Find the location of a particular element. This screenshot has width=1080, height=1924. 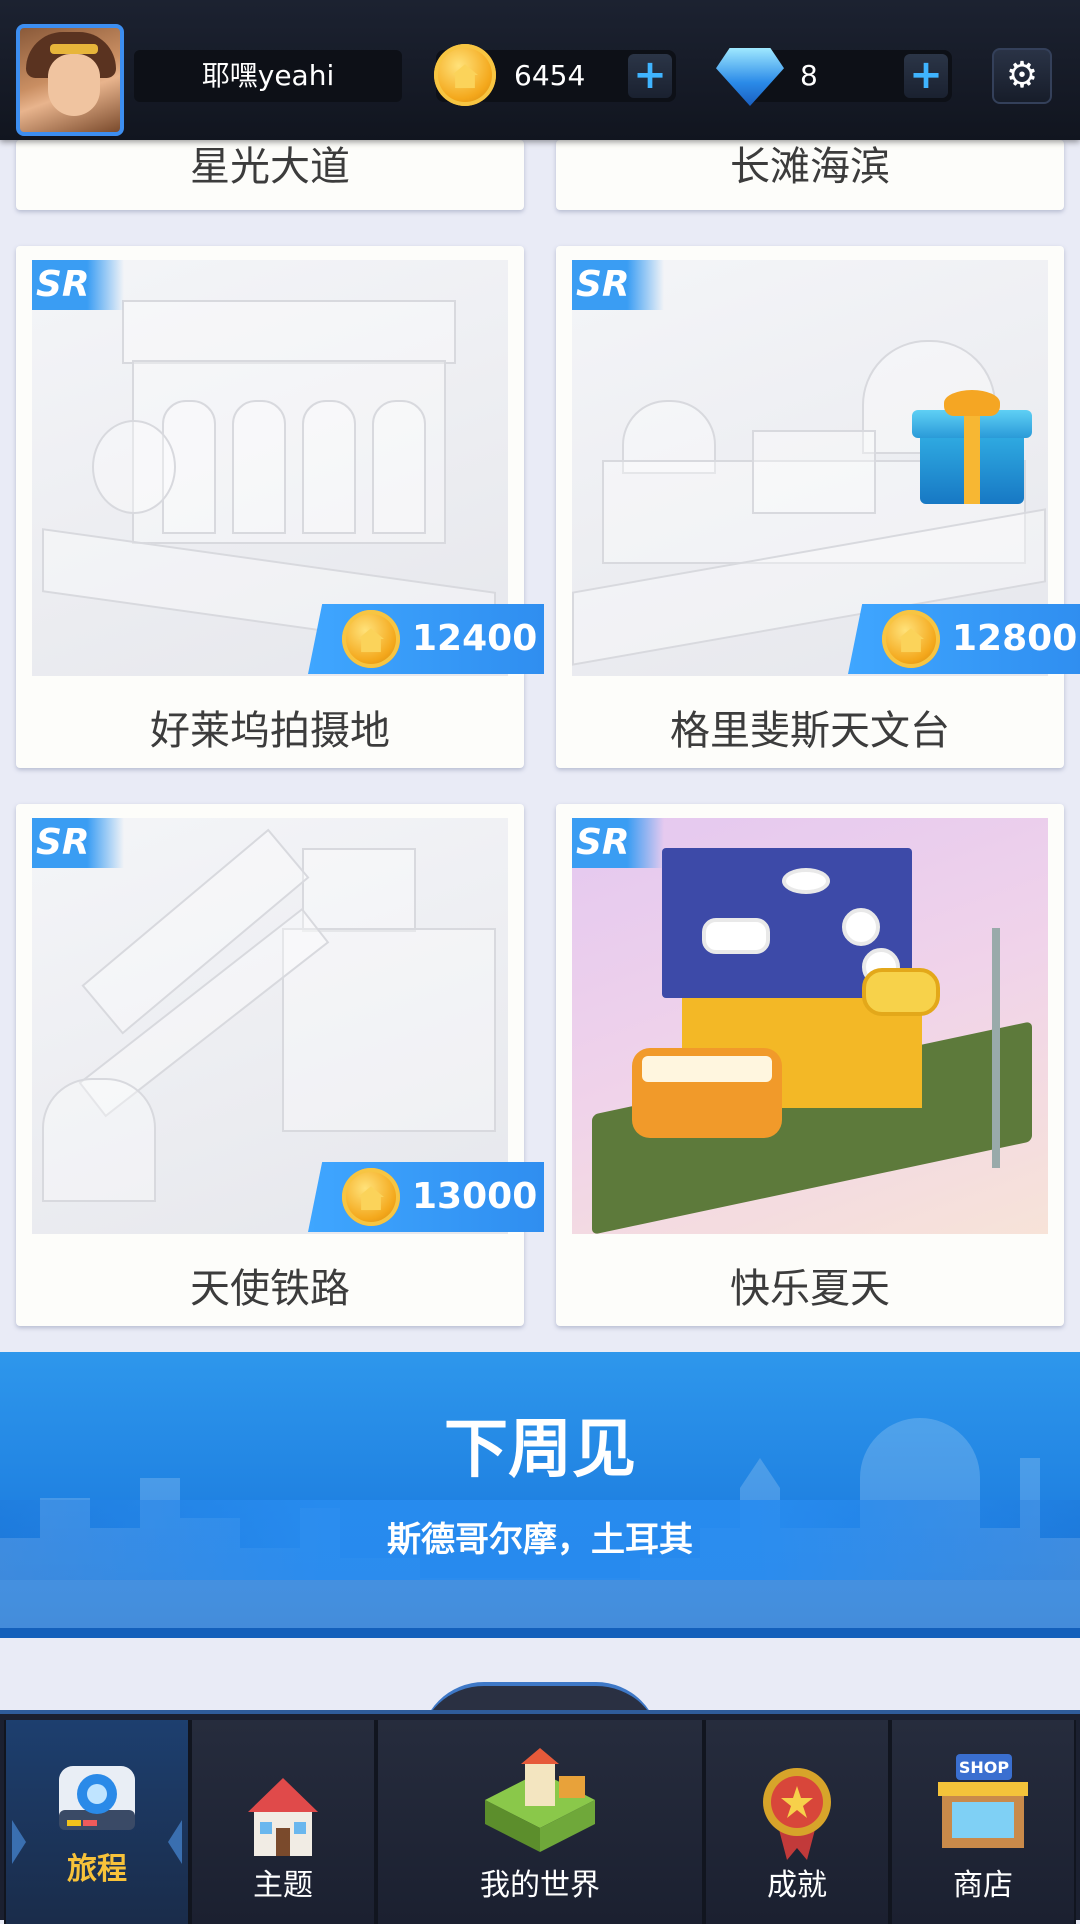

avatar is located at coordinates (70, 80).